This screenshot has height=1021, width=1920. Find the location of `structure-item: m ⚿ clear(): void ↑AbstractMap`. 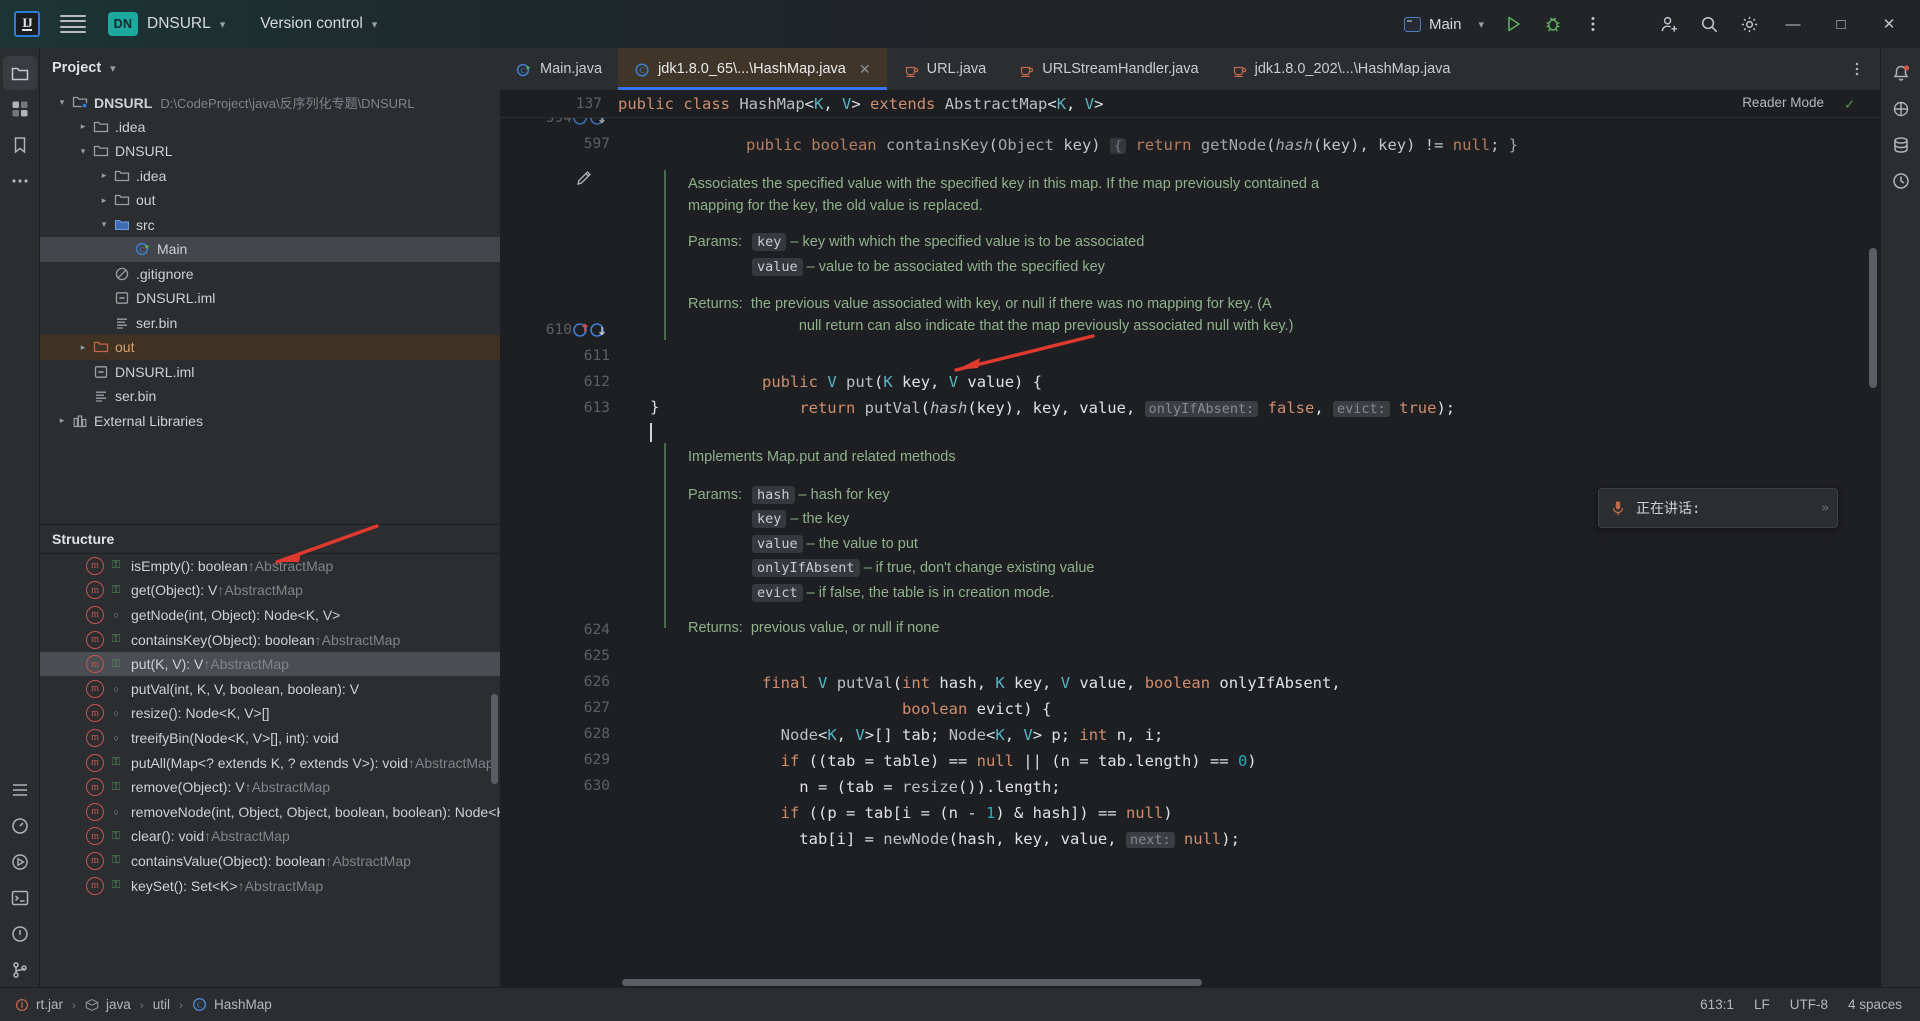

structure-item: m ⚿ clear(): void ↑AbstractMap is located at coordinates (270, 836).